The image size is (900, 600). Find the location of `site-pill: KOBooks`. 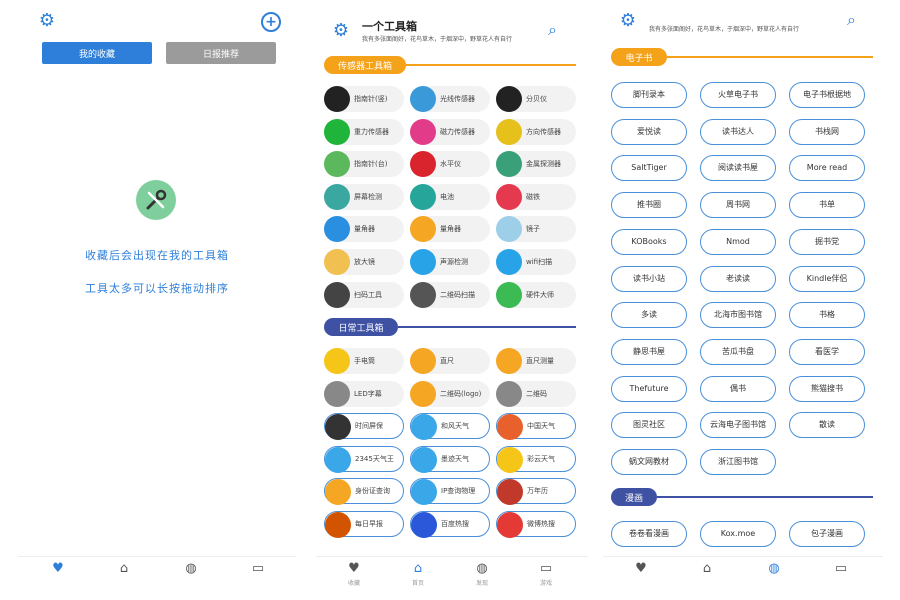

site-pill: KOBooks is located at coordinates (649, 241).